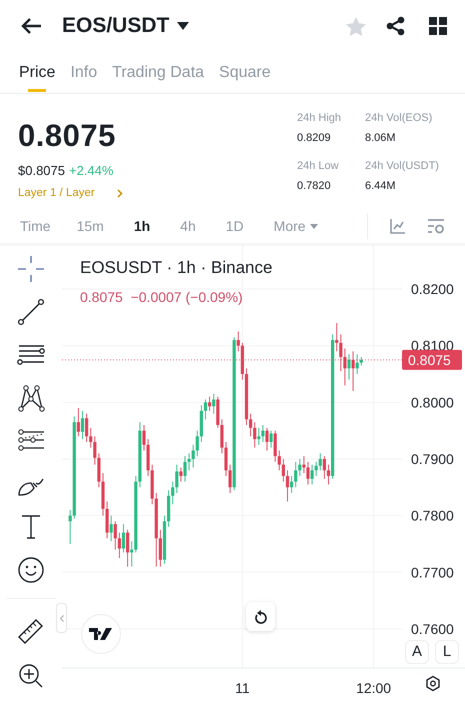 This screenshot has width=465, height=711. I want to click on chart-type-icon, so click(397, 226).